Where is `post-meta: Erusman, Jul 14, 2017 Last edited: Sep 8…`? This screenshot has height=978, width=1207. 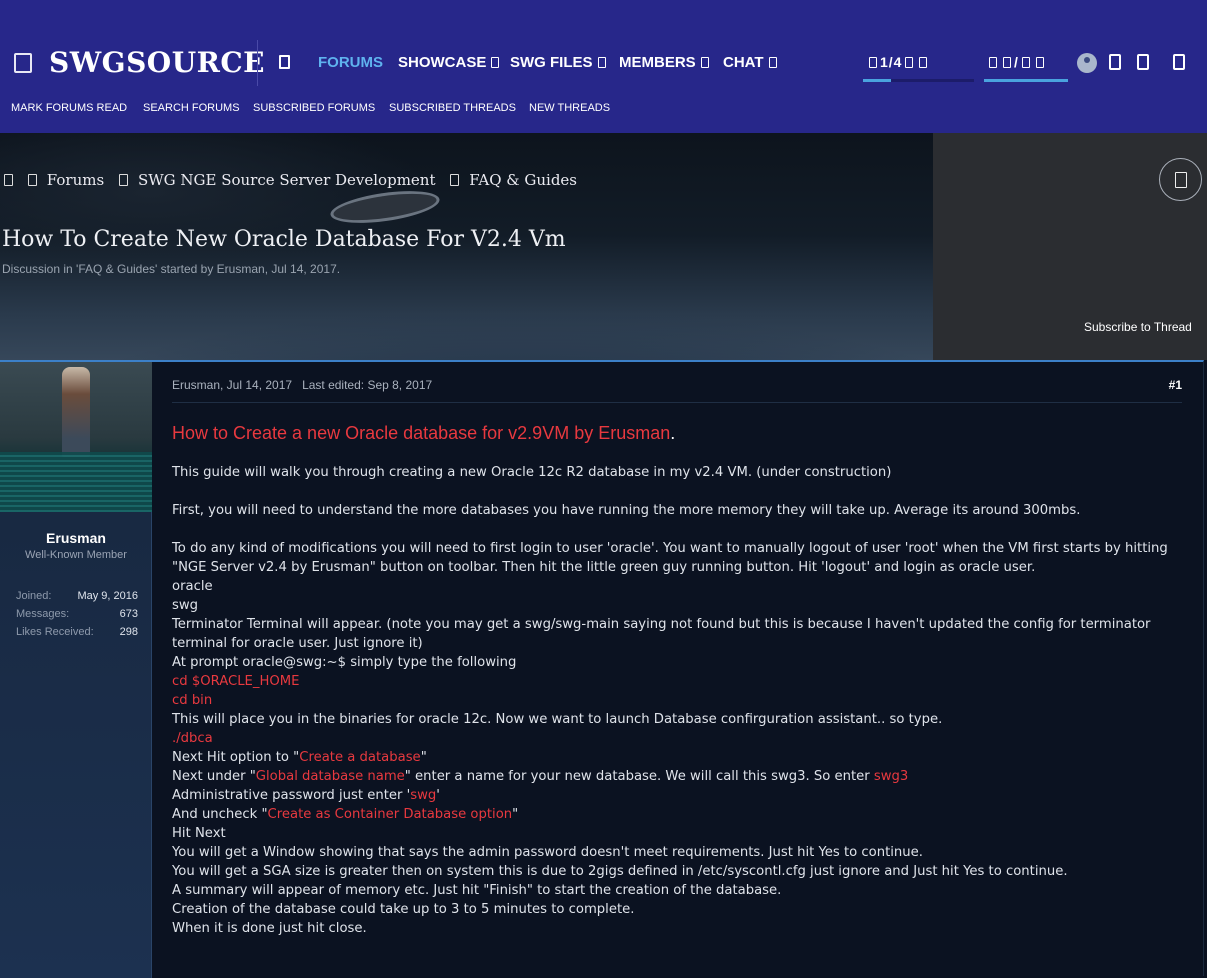 post-meta: Erusman, Jul 14, 2017 Last edited: Sep 8… is located at coordinates (677, 385).